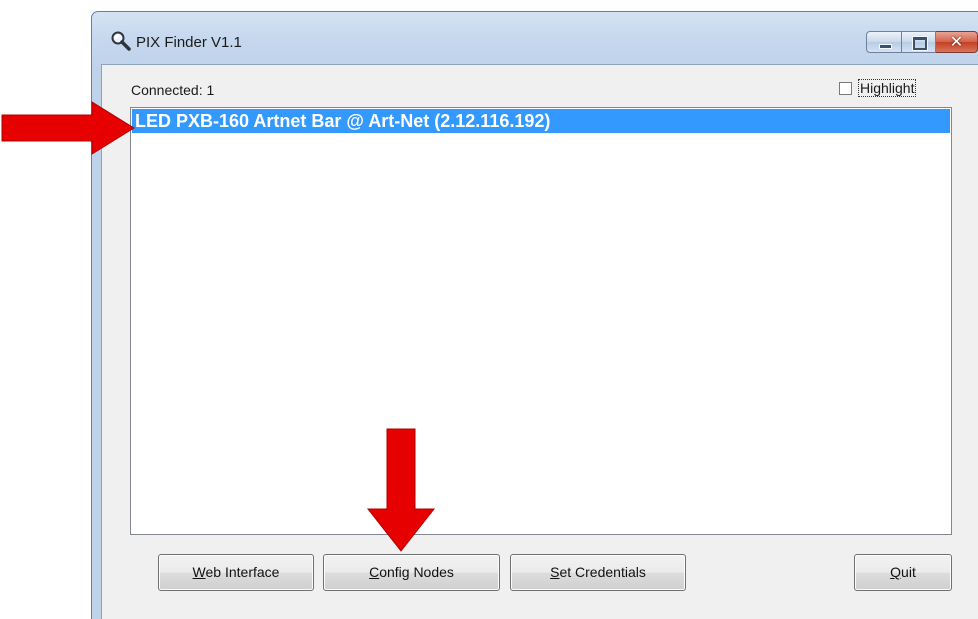 The height and width of the screenshot is (619, 978). Describe the element at coordinates (896, 572) in the screenshot. I see `quit-mnemonic: Q` at that location.